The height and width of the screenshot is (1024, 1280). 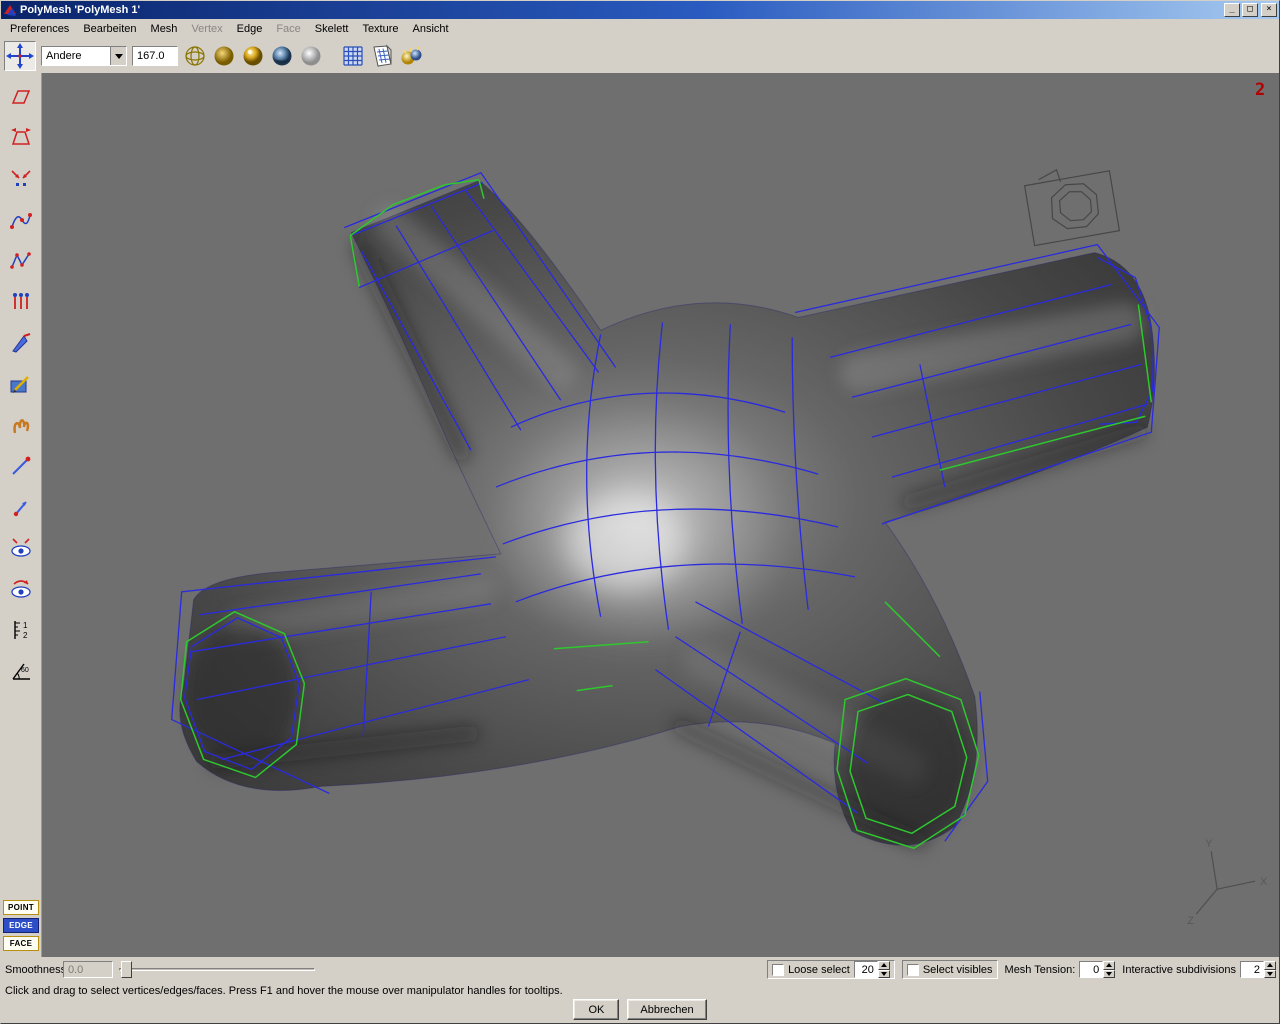 I want to click on textured-sphere-icon, so click(x=282, y=56).